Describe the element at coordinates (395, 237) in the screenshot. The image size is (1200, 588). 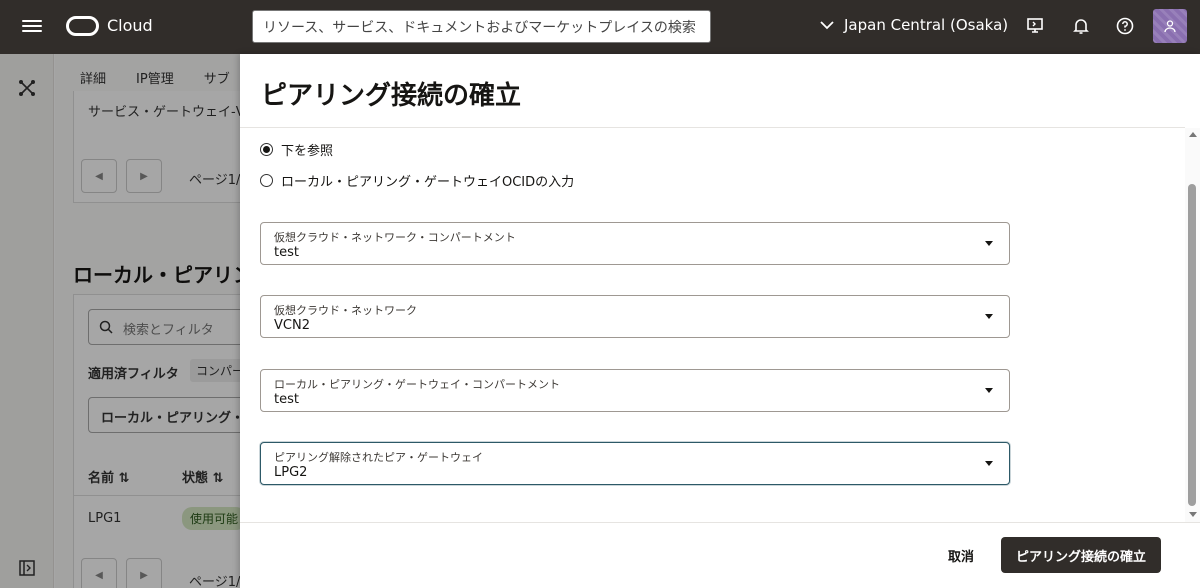
I see `field-label: 仮想クラウド・ネットワーク・コンパートメント` at that location.